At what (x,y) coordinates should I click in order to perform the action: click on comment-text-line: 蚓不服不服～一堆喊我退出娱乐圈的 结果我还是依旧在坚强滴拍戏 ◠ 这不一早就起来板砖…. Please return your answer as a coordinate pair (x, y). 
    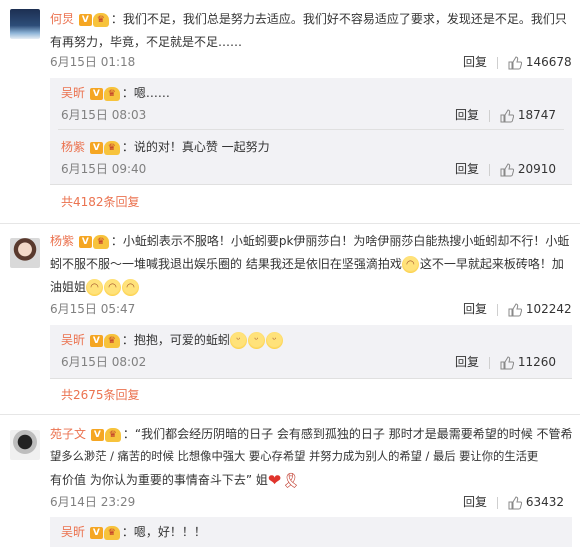
    Looking at the image, I should click on (307, 264).